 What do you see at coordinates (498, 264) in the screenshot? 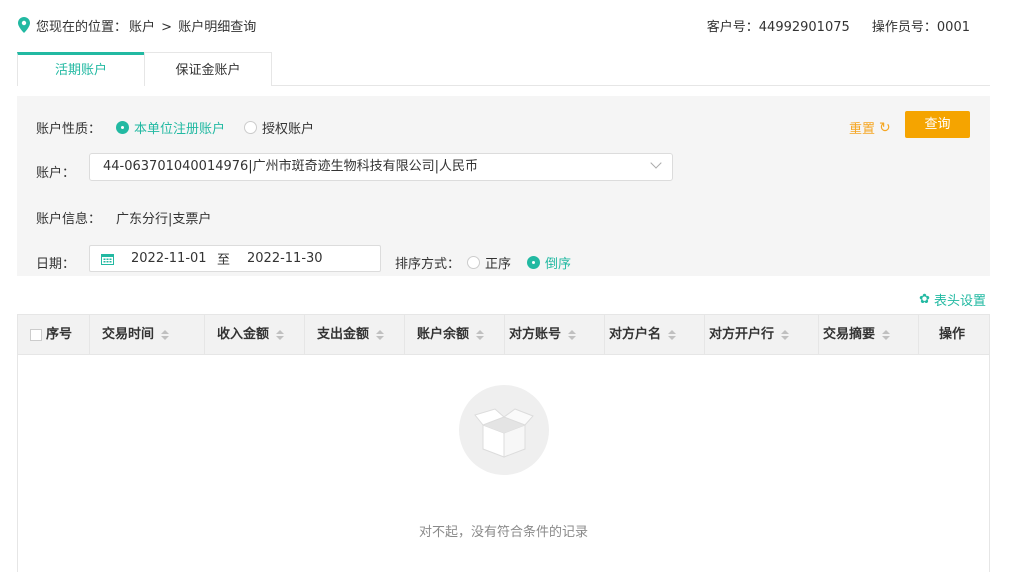
I see `radio-label: 正序` at bounding box center [498, 264].